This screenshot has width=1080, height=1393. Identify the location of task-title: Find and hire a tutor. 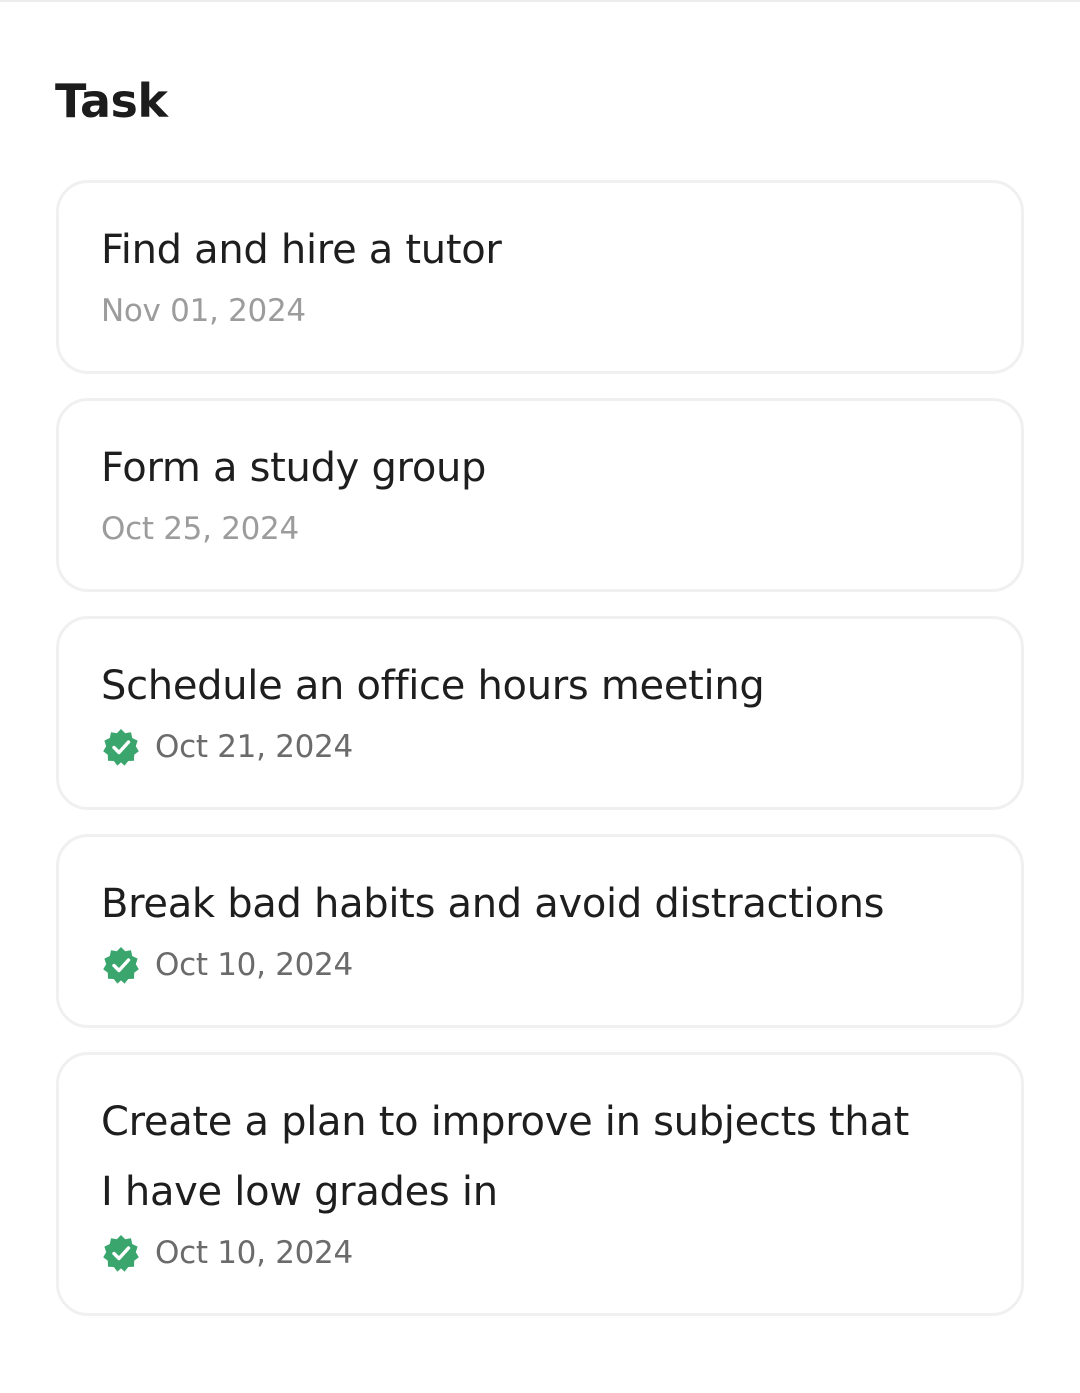
(301, 250).